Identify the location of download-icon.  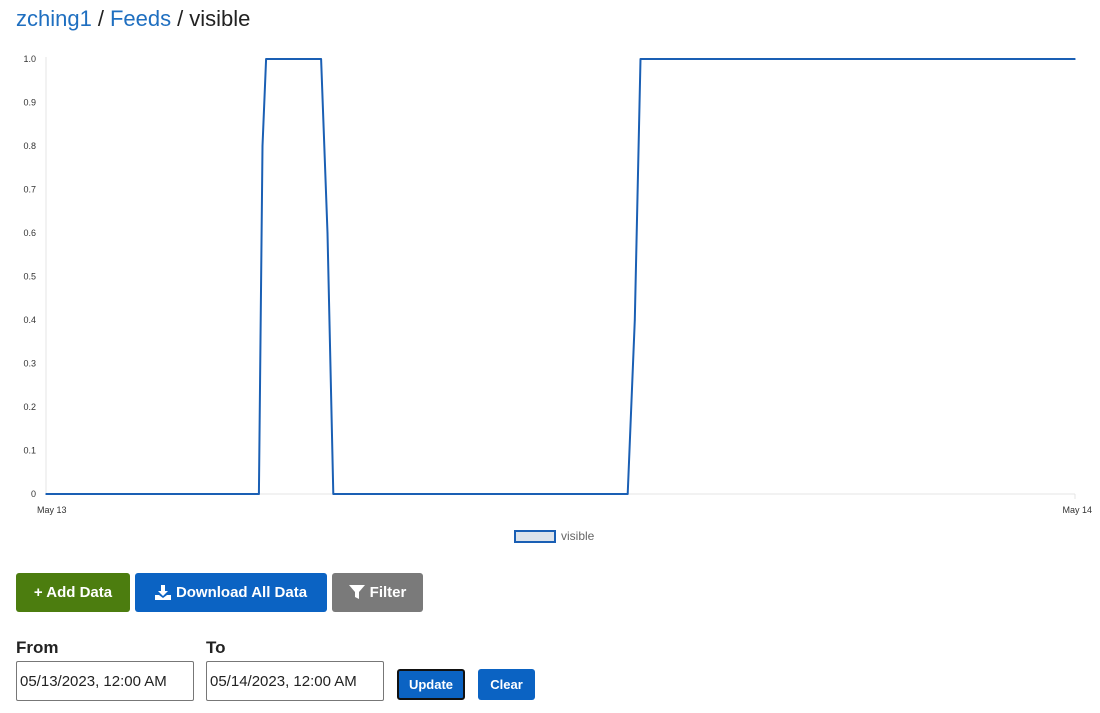
(162, 592).